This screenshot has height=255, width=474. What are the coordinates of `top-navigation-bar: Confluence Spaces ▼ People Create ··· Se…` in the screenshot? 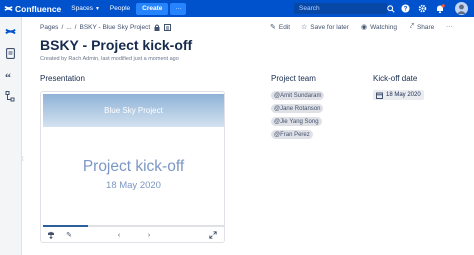 It's located at (237, 8).